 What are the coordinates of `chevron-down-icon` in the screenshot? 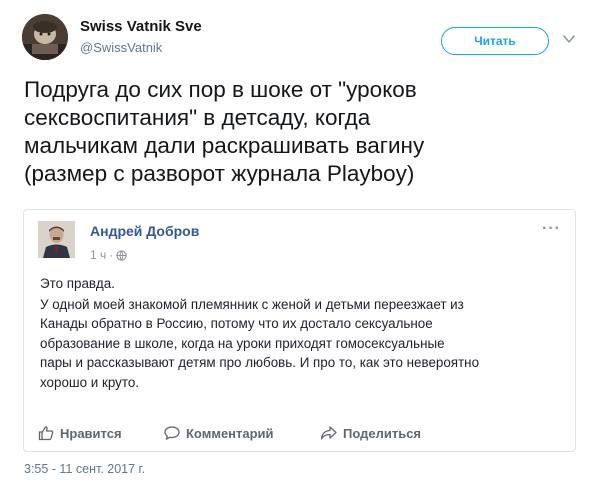 It's located at (569, 39).